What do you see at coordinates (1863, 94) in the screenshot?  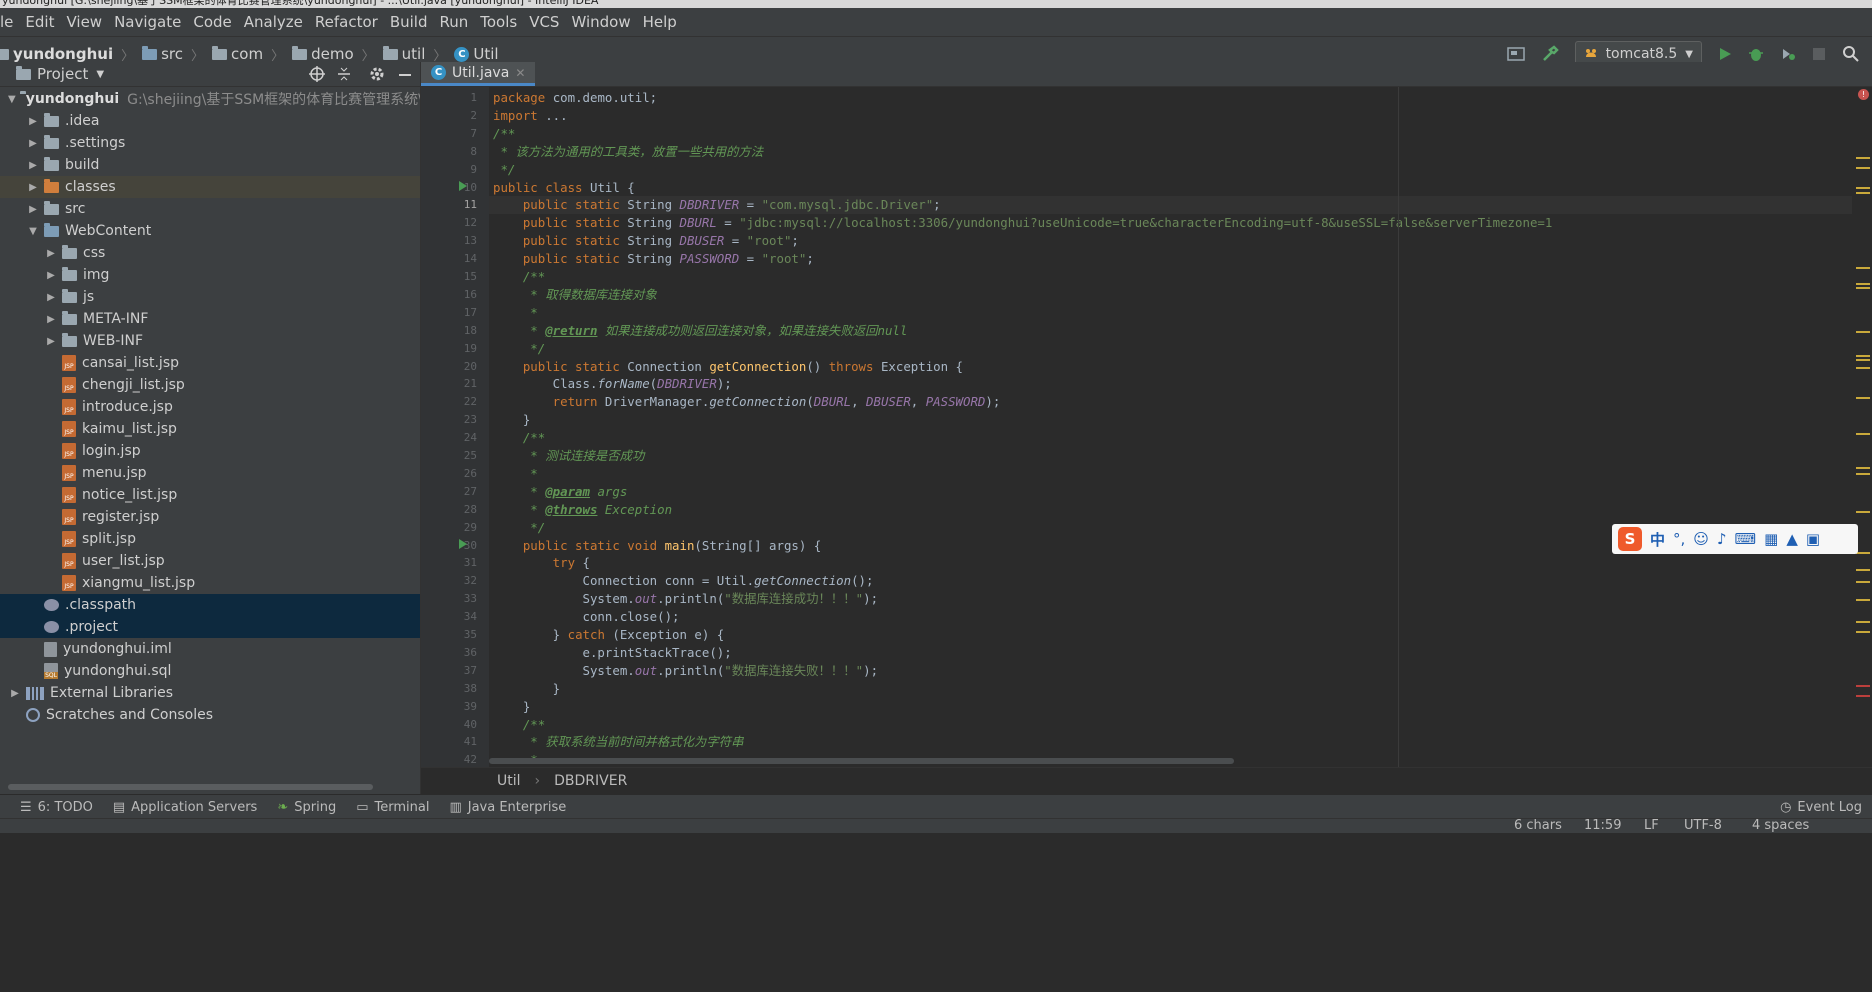 I see `error-indicator-icon: !` at bounding box center [1863, 94].